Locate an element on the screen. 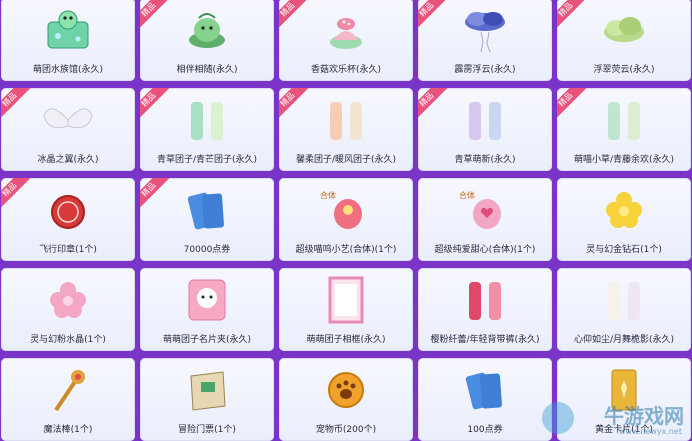 Image resolution: width=692 pixels, height=441 pixels. pink-heart-egg-icon: 合体 is located at coordinates (480, 209).